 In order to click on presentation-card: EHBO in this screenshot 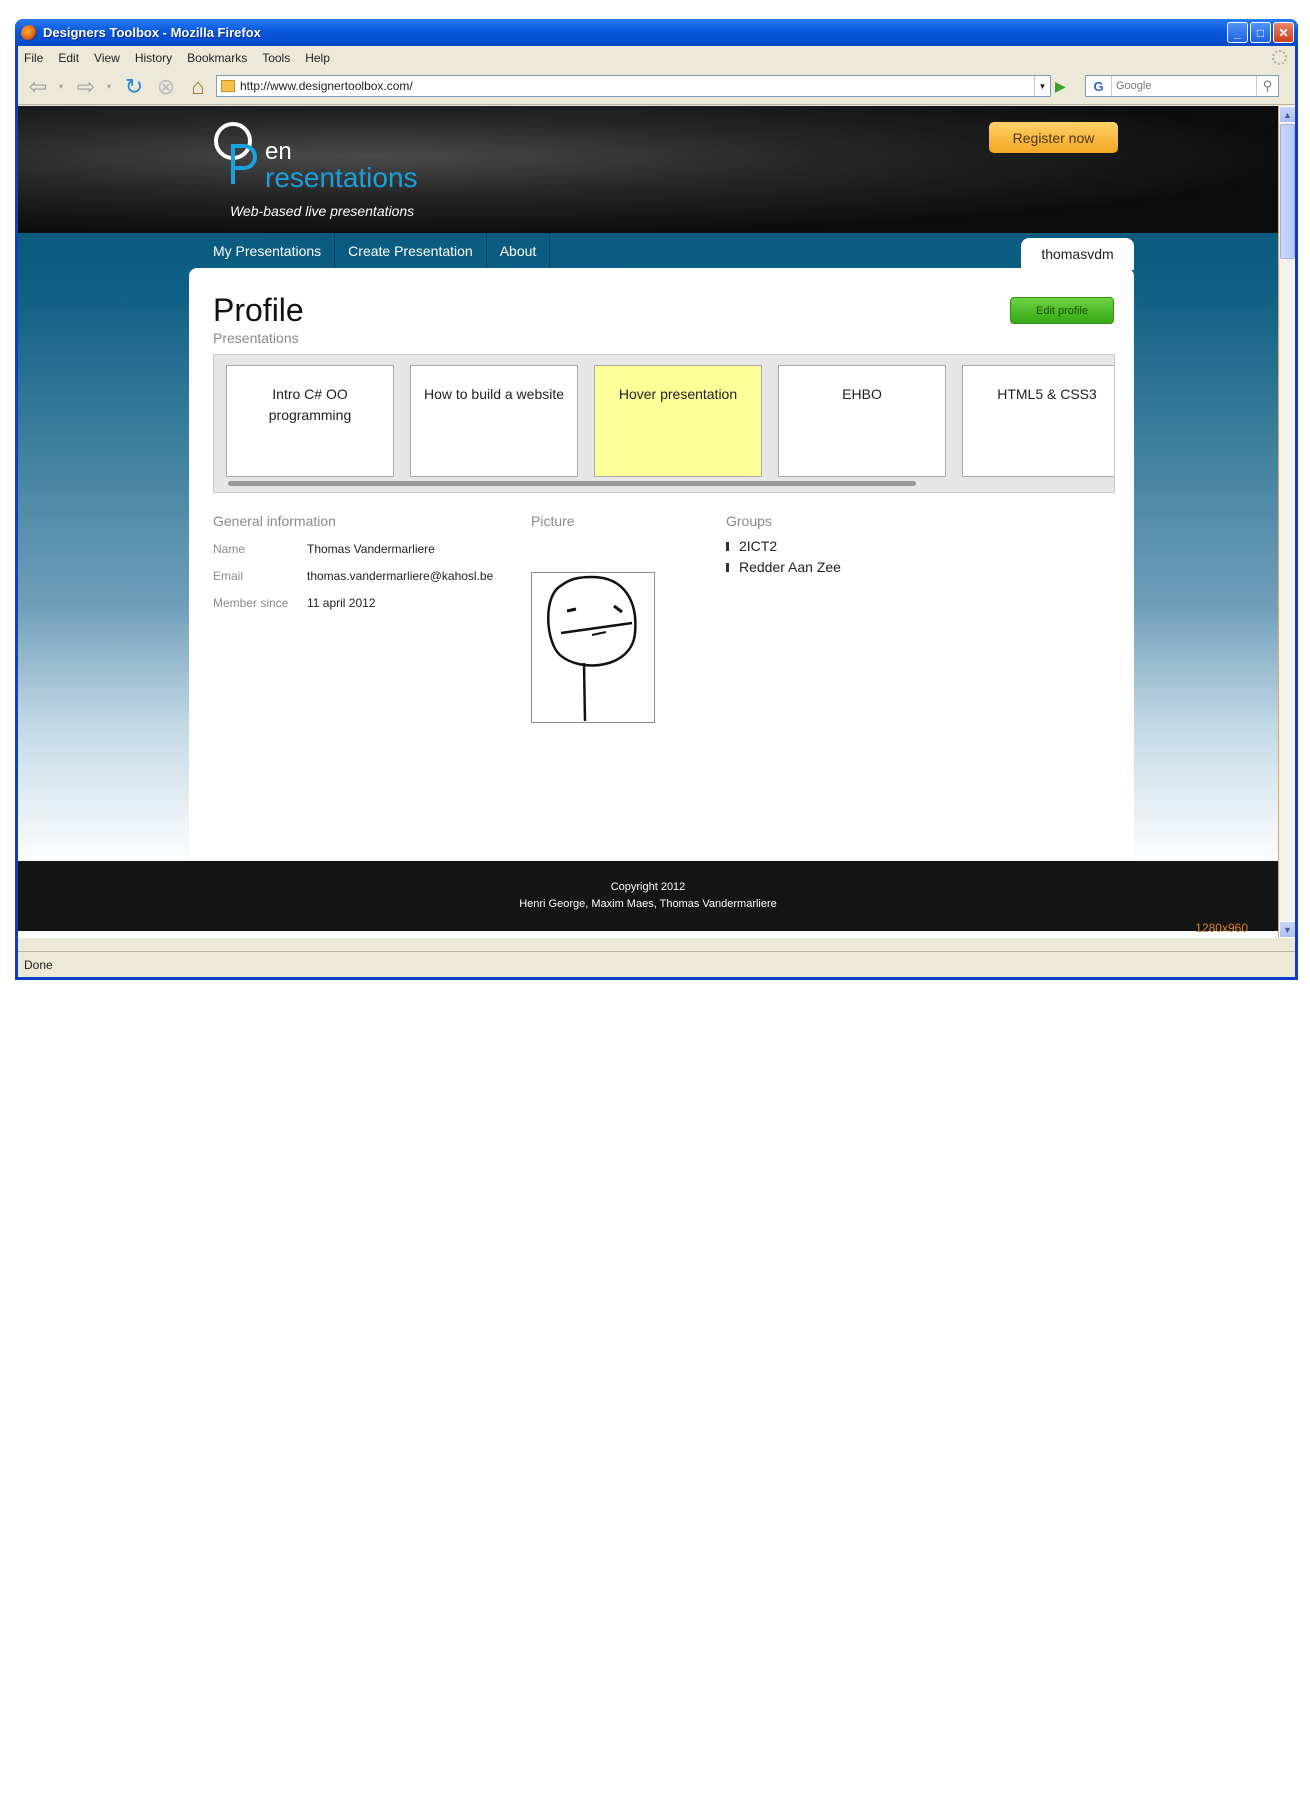, I will do `click(862, 421)`.